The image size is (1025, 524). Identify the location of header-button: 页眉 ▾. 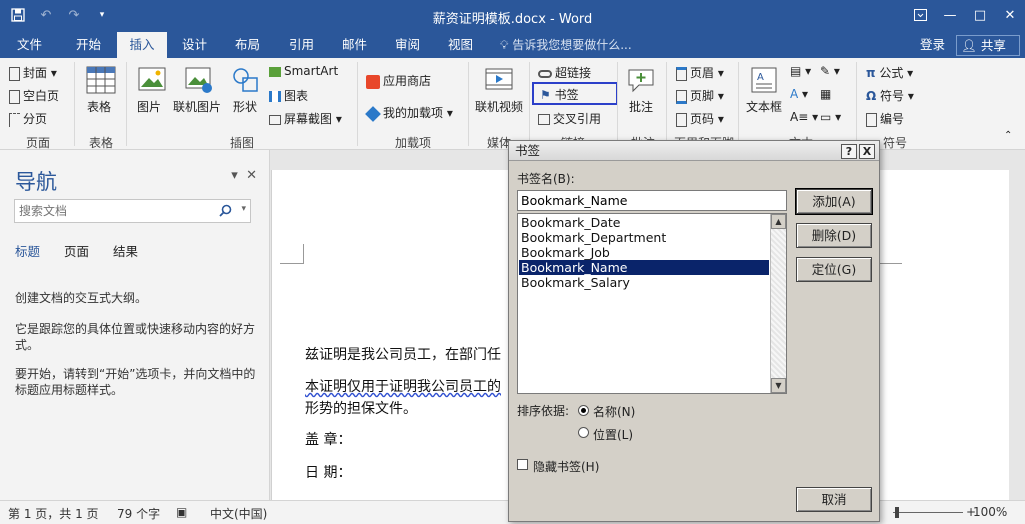
(700, 72).